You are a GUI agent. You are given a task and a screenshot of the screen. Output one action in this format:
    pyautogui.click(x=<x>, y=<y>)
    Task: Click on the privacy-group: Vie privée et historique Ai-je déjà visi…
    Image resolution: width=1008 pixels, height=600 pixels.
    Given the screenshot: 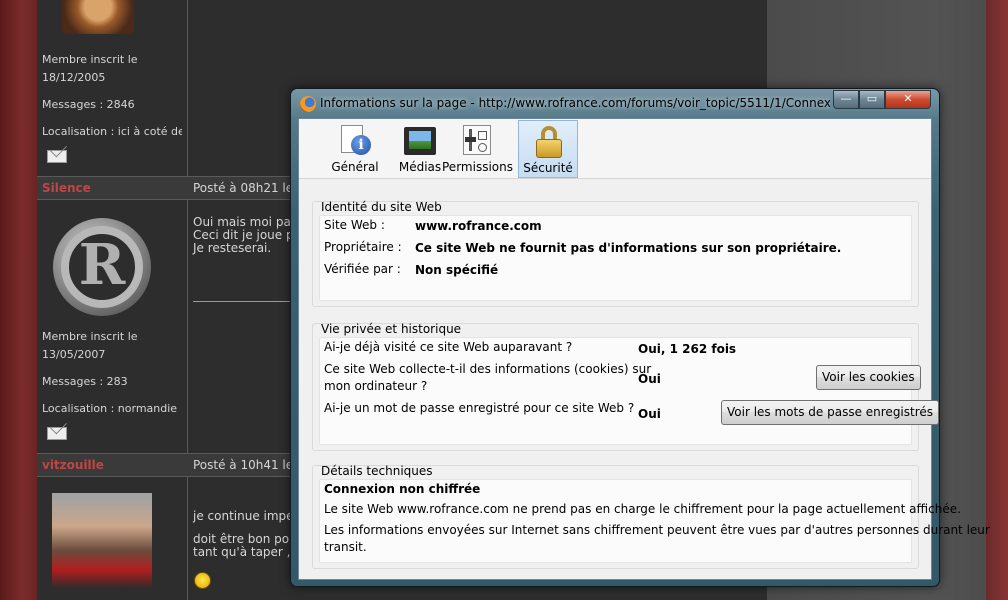 What is the action you would take?
    pyautogui.click(x=626, y=386)
    